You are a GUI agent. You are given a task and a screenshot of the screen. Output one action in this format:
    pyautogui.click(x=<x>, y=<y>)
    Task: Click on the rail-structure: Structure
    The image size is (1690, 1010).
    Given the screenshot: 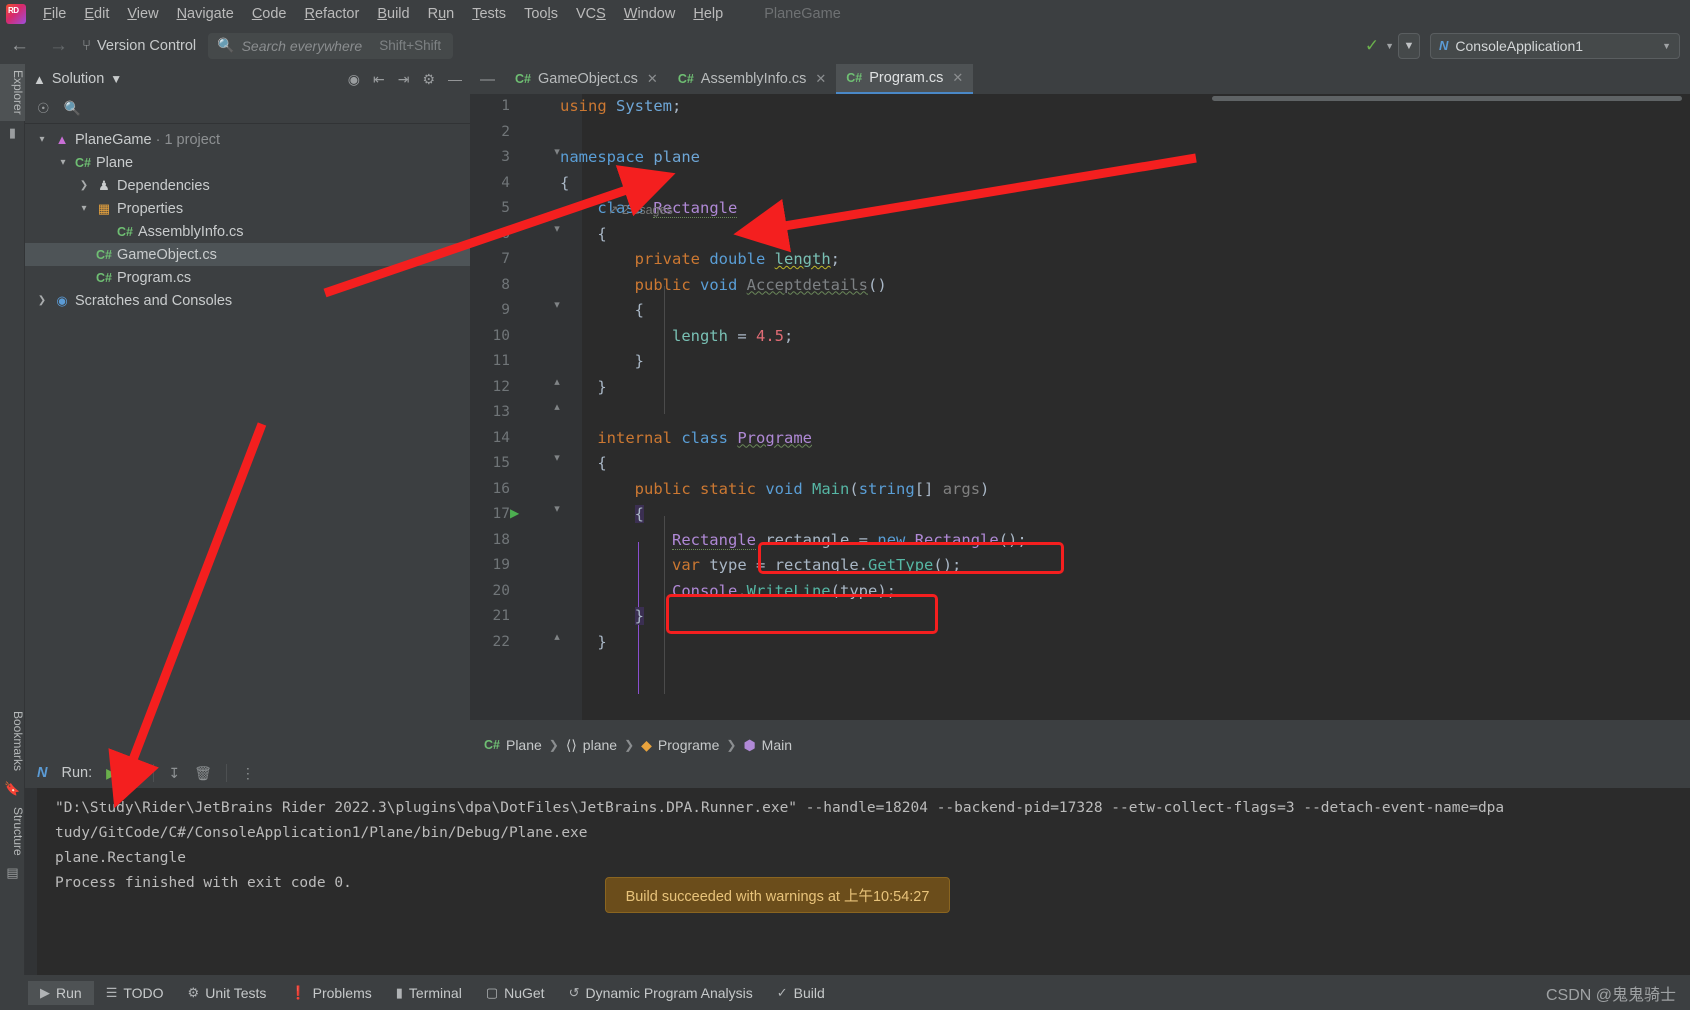 What is the action you would take?
    pyautogui.click(x=12, y=831)
    